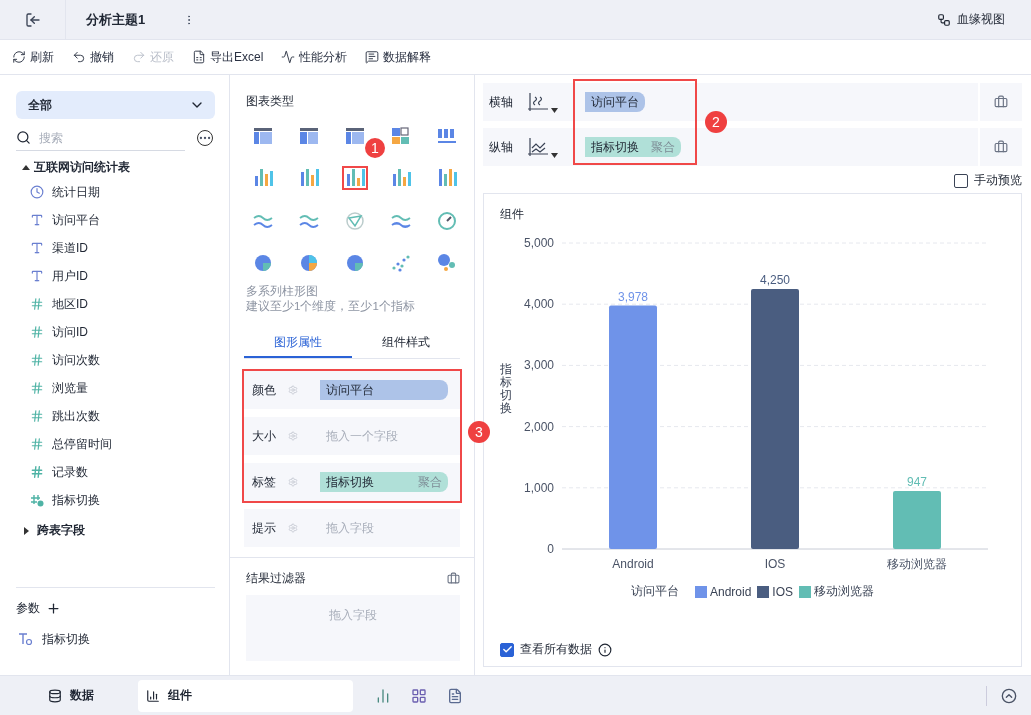 The image size is (1031, 715). I want to click on field-item: 访问ID, so click(115, 332).